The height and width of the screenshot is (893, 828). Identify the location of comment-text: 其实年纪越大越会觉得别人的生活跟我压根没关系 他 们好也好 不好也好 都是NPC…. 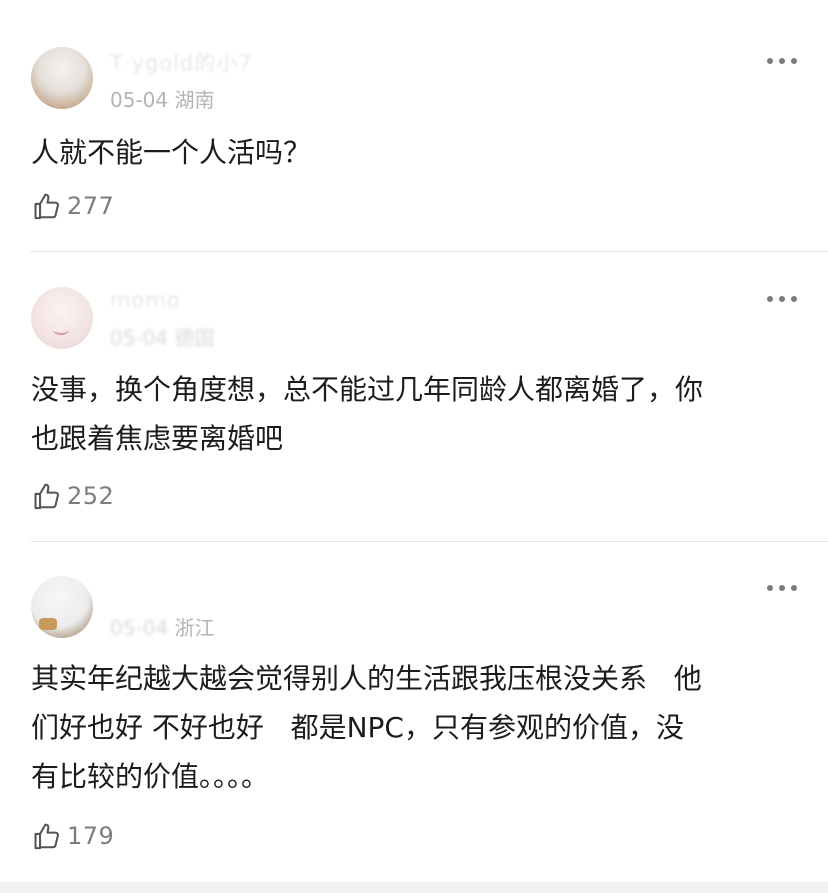
(366, 727).